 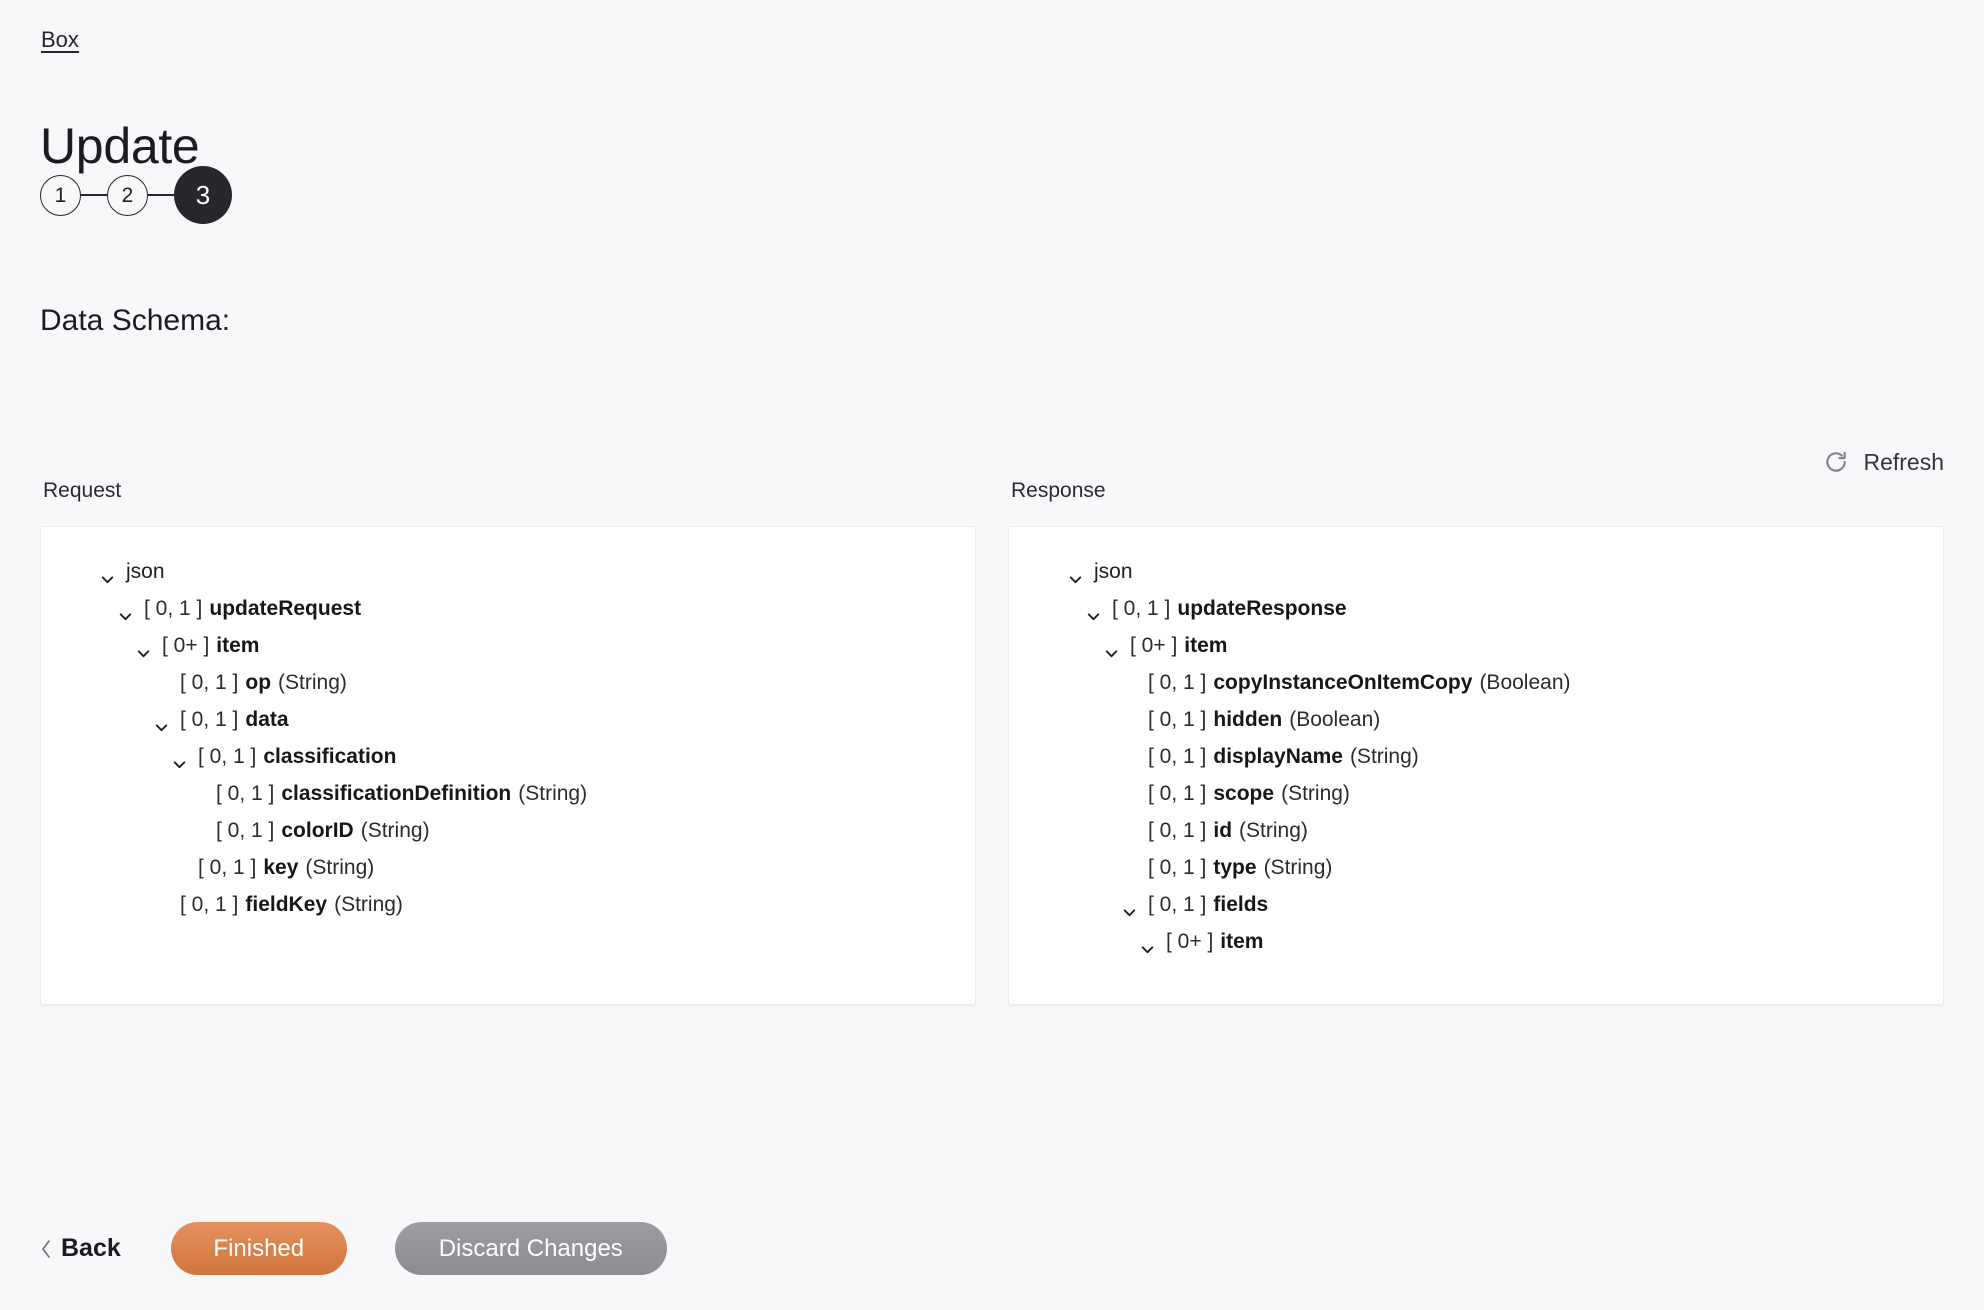 I want to click on node-name: classification, so click(x=330, y=756).